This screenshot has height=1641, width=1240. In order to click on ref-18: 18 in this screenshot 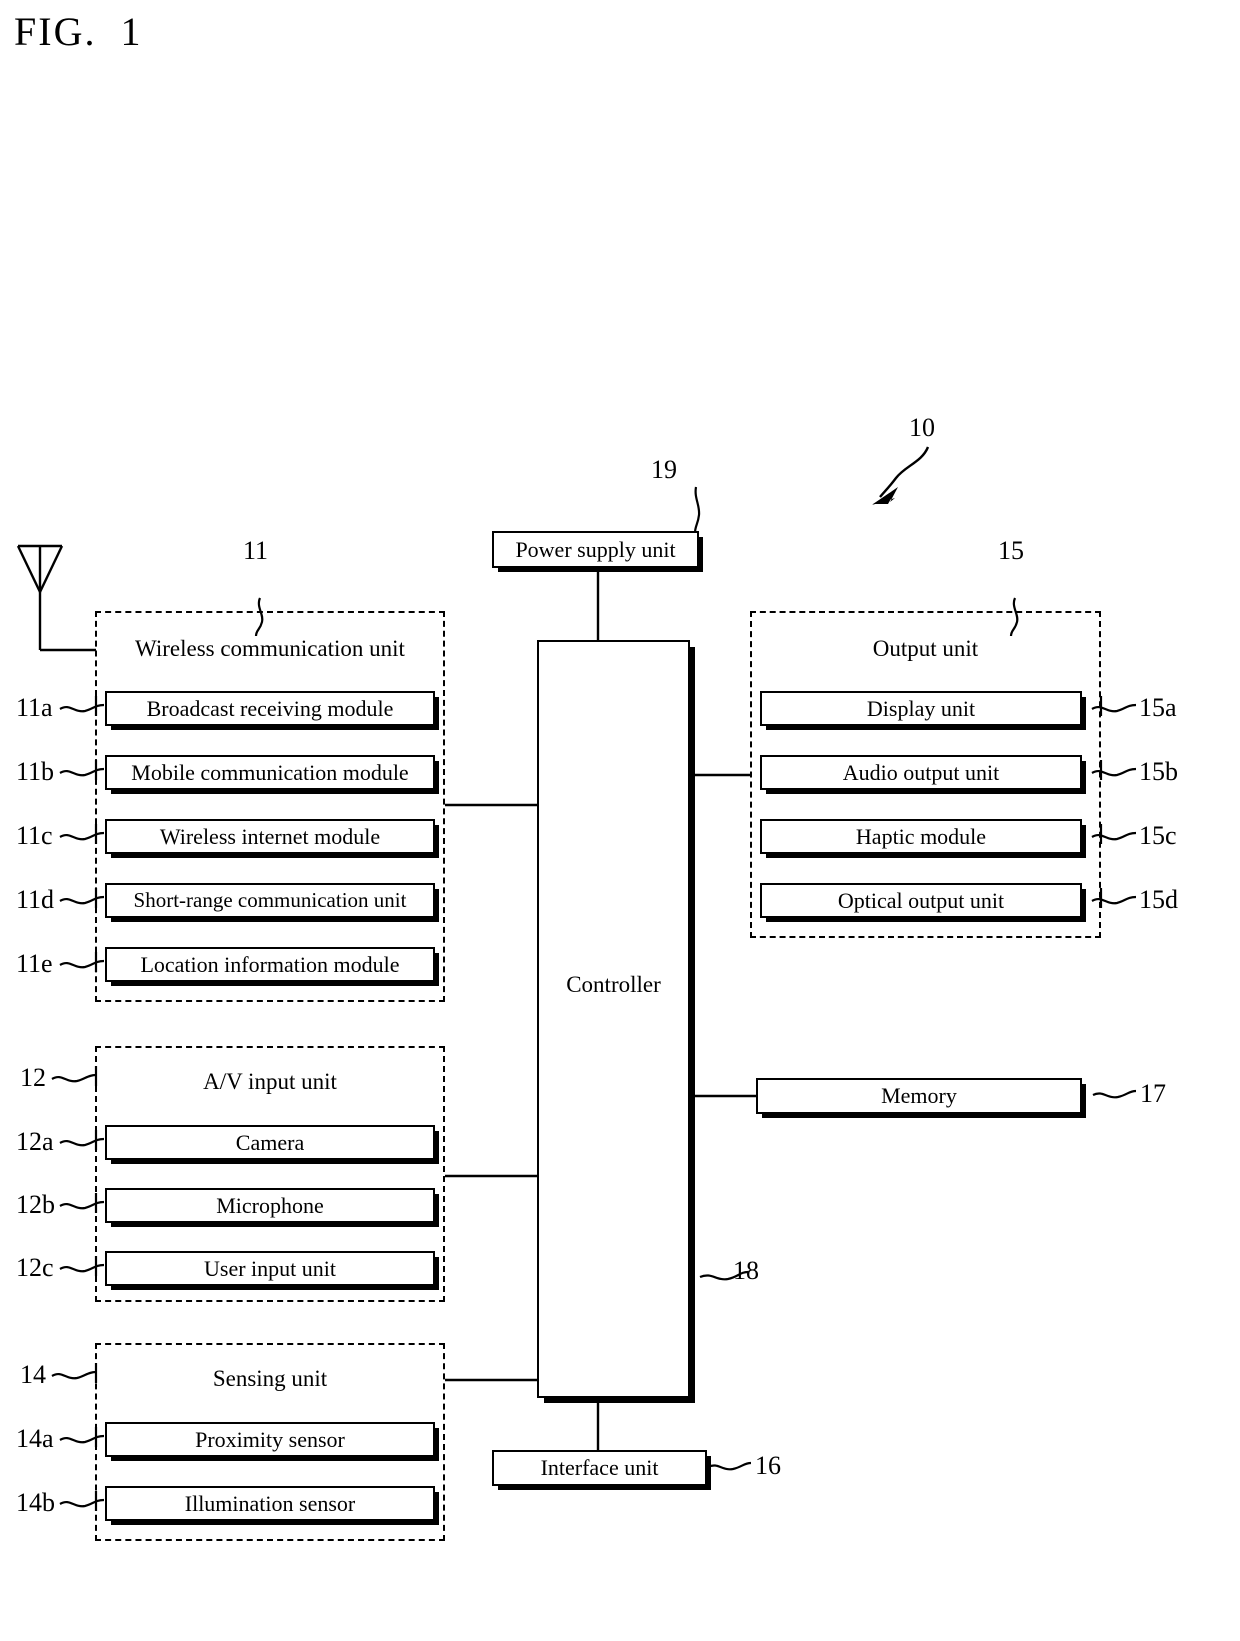, I will do `click(746, 1270)`.